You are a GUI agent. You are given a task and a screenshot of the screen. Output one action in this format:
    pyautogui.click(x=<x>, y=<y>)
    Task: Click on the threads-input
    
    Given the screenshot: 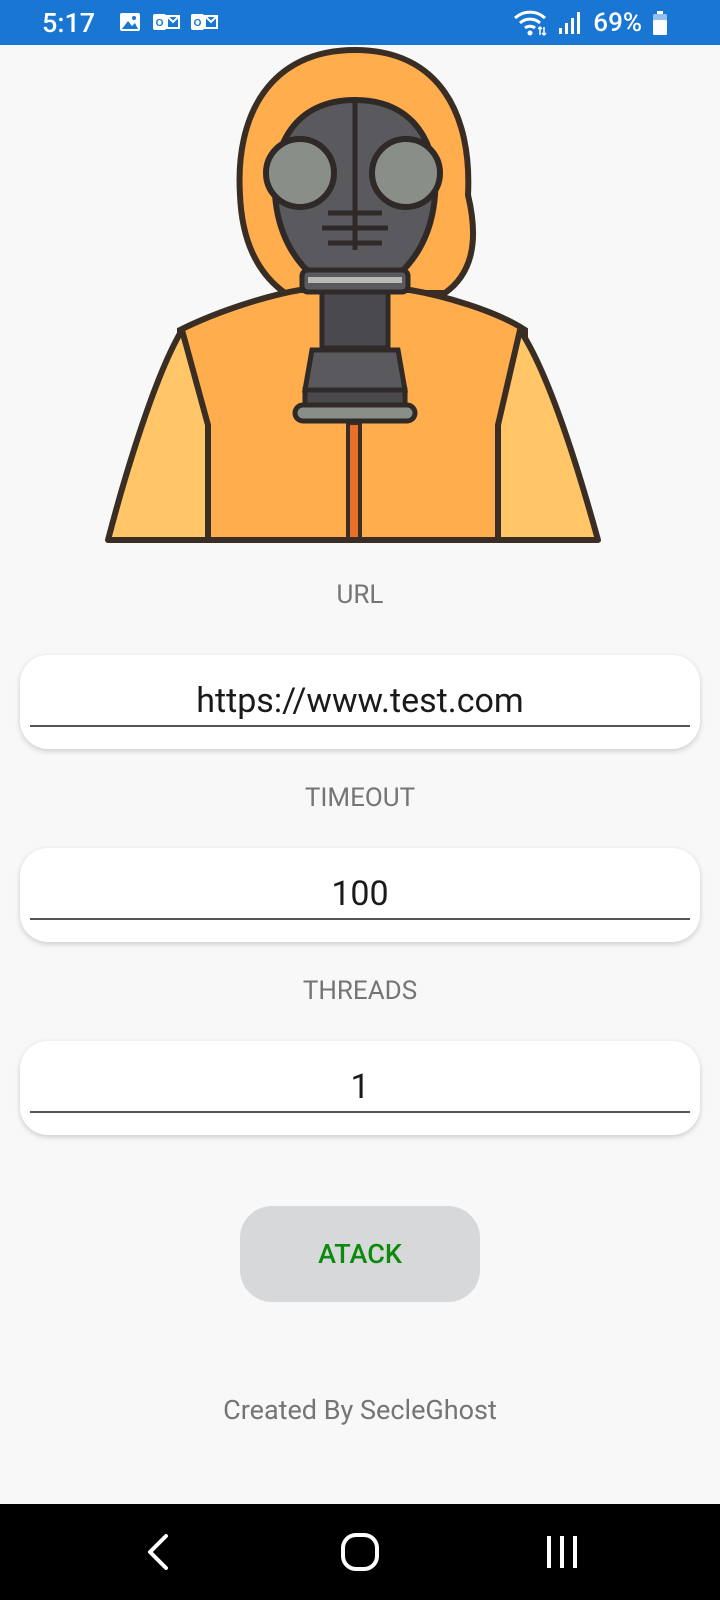 What is the action you would take?
    pyautogui.click(x=360, y=1088)
    